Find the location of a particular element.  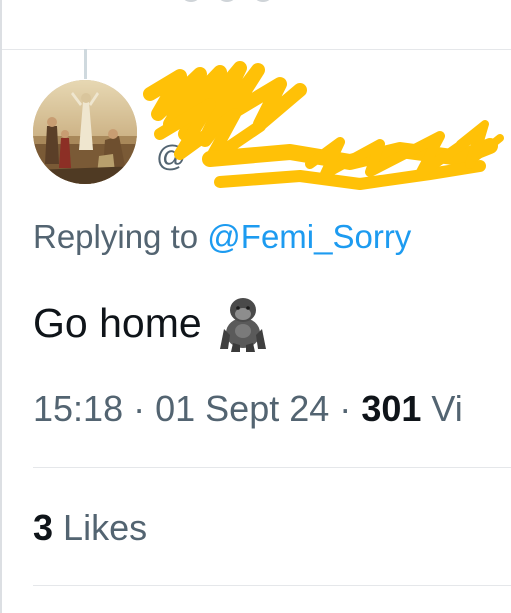

views-count: 301 is located at coordinates (391, 408).